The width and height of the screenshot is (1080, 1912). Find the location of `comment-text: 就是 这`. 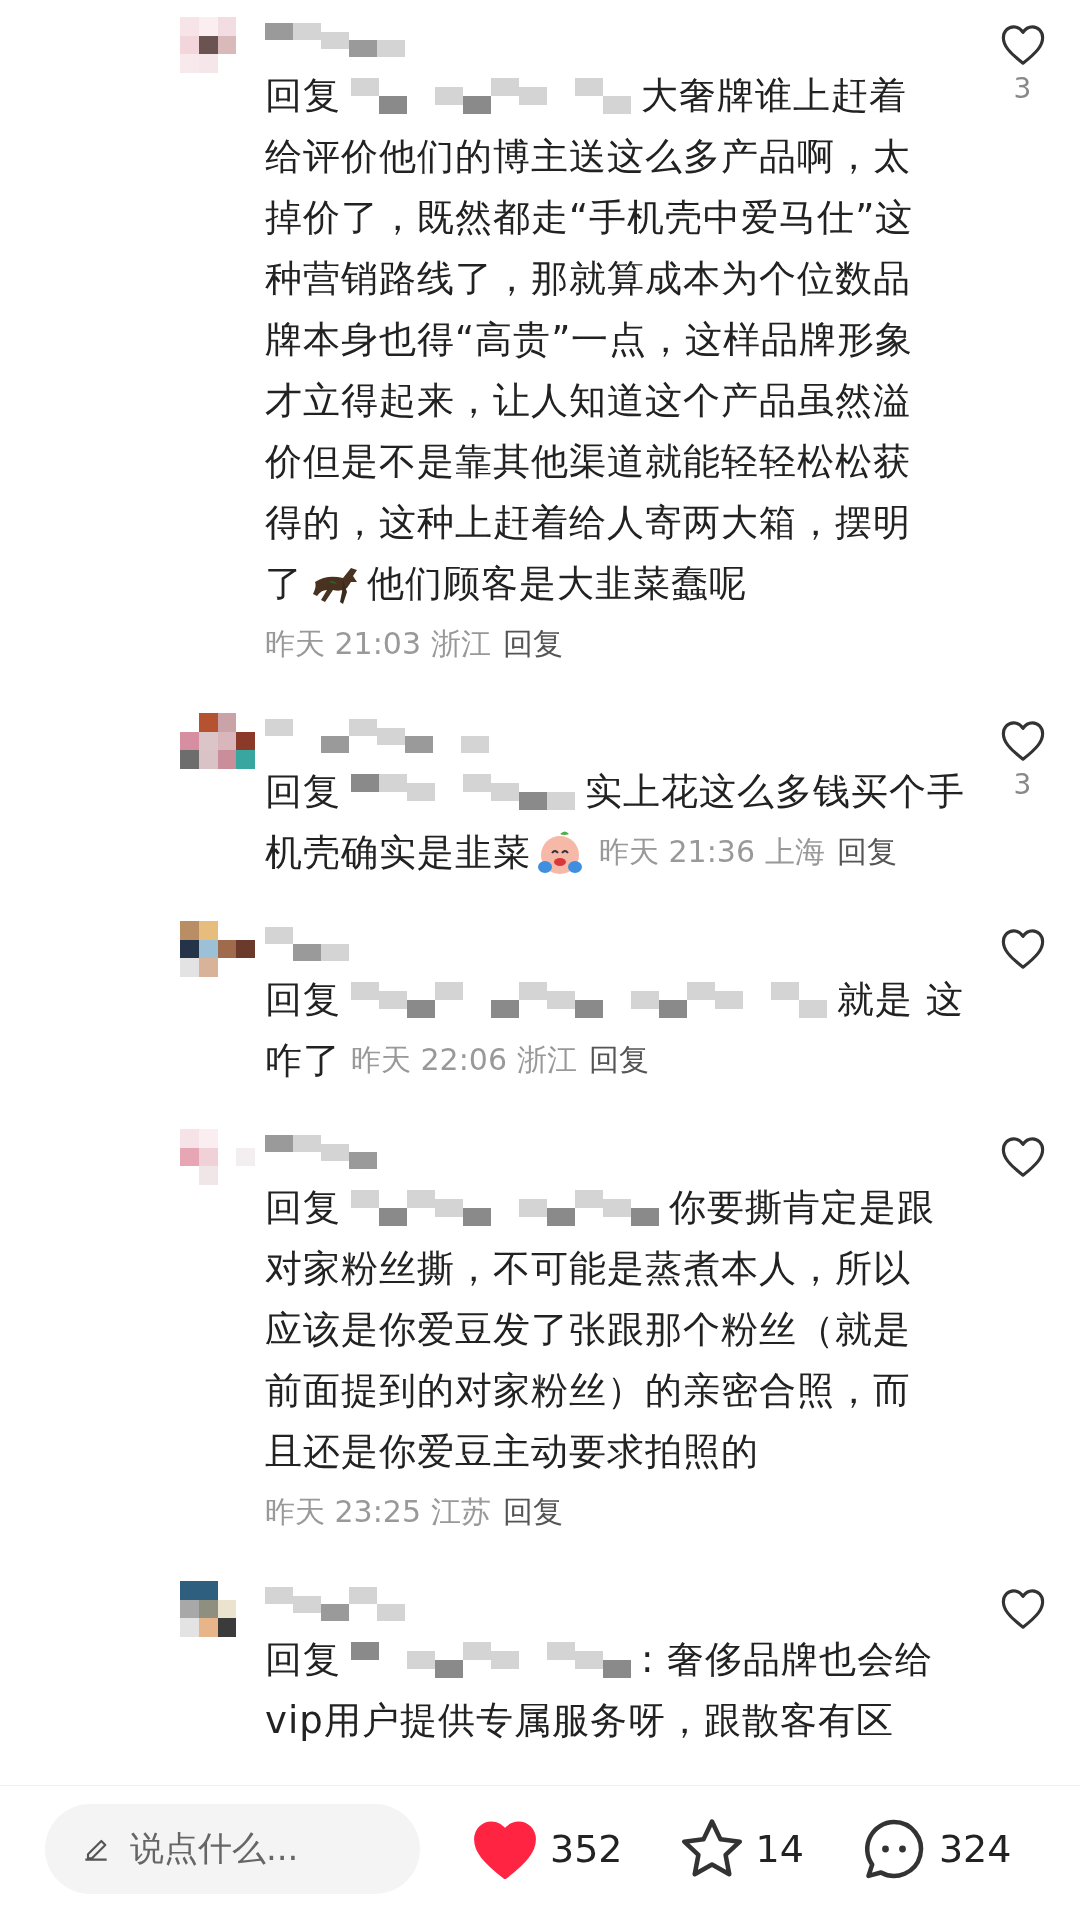

comment-text: 就是 这 is located at coordinates (900, 999).